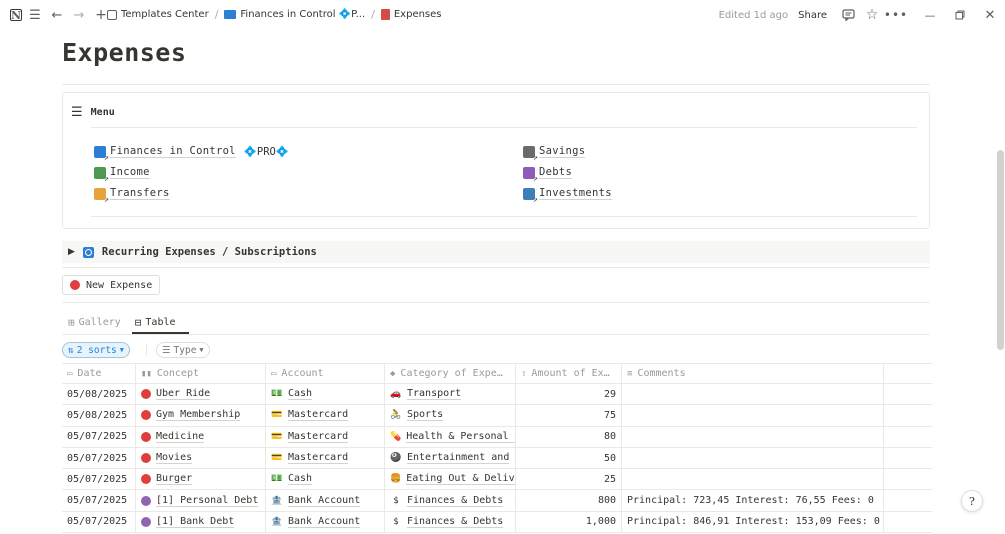  What do you see at coordinates (960, 15) in the screenshot?
I see `restore-window-icon` at bounding box center [960, 15].